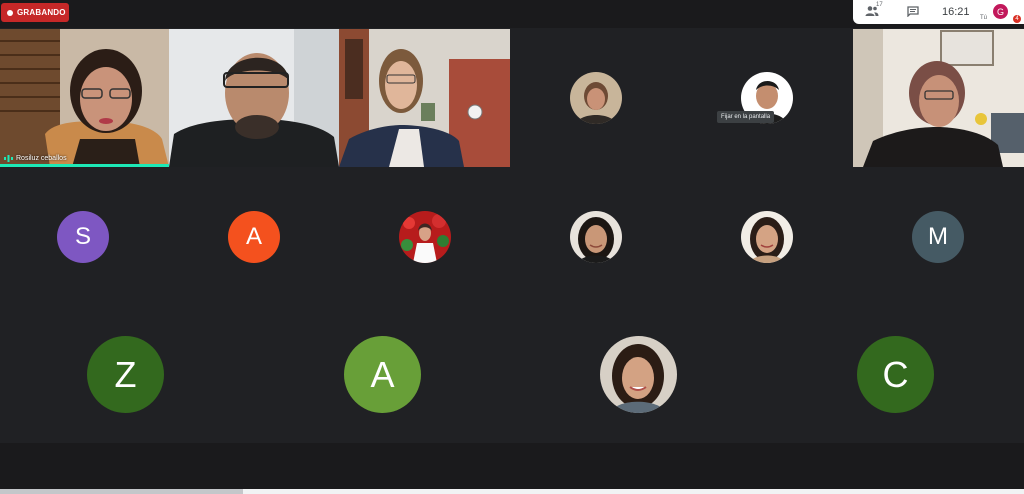 This screenshot has height=494, width=1024. I want to click on self-account-button: G, so click(1000, 11).